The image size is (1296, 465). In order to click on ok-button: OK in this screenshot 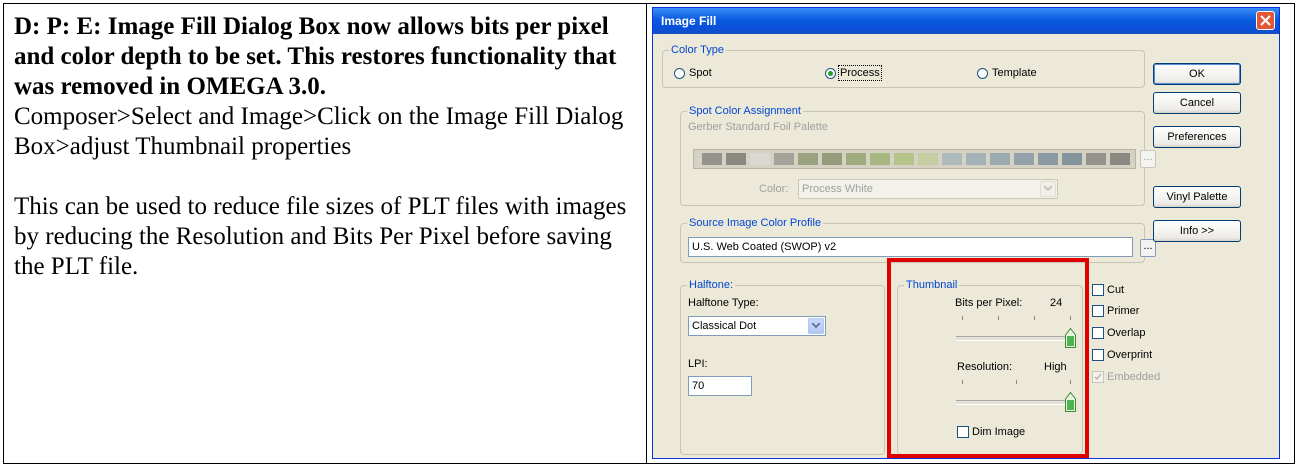, I will do `click(1197, 74)`.